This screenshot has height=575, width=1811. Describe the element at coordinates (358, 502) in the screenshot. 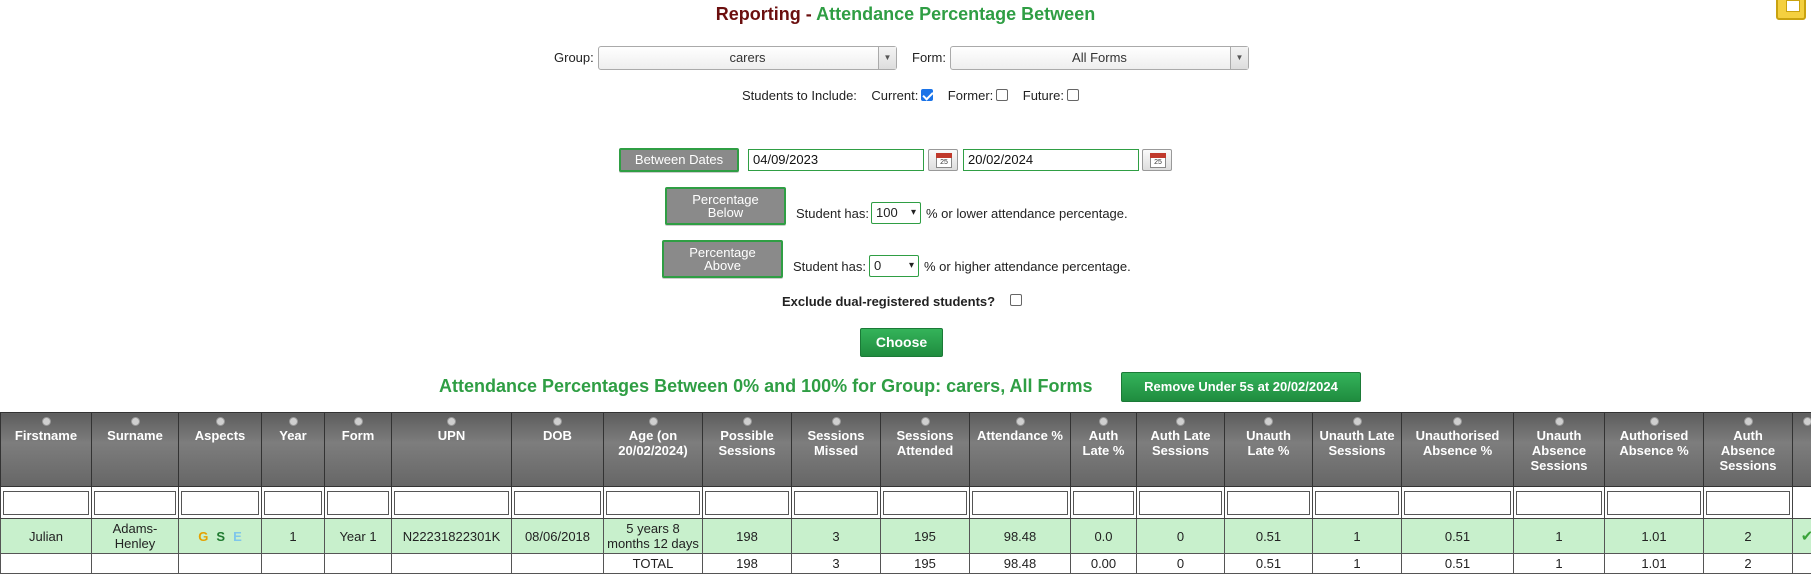

I see `filter-input-form` at that location.